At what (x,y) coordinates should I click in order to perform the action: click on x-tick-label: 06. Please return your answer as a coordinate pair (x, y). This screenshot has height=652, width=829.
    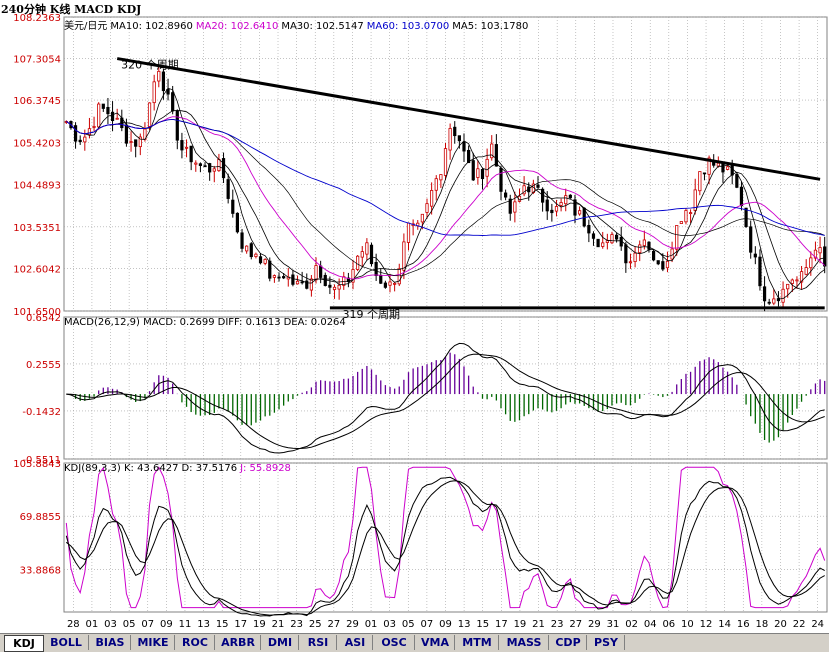
    Looking at the image, I should click on (668, 624).